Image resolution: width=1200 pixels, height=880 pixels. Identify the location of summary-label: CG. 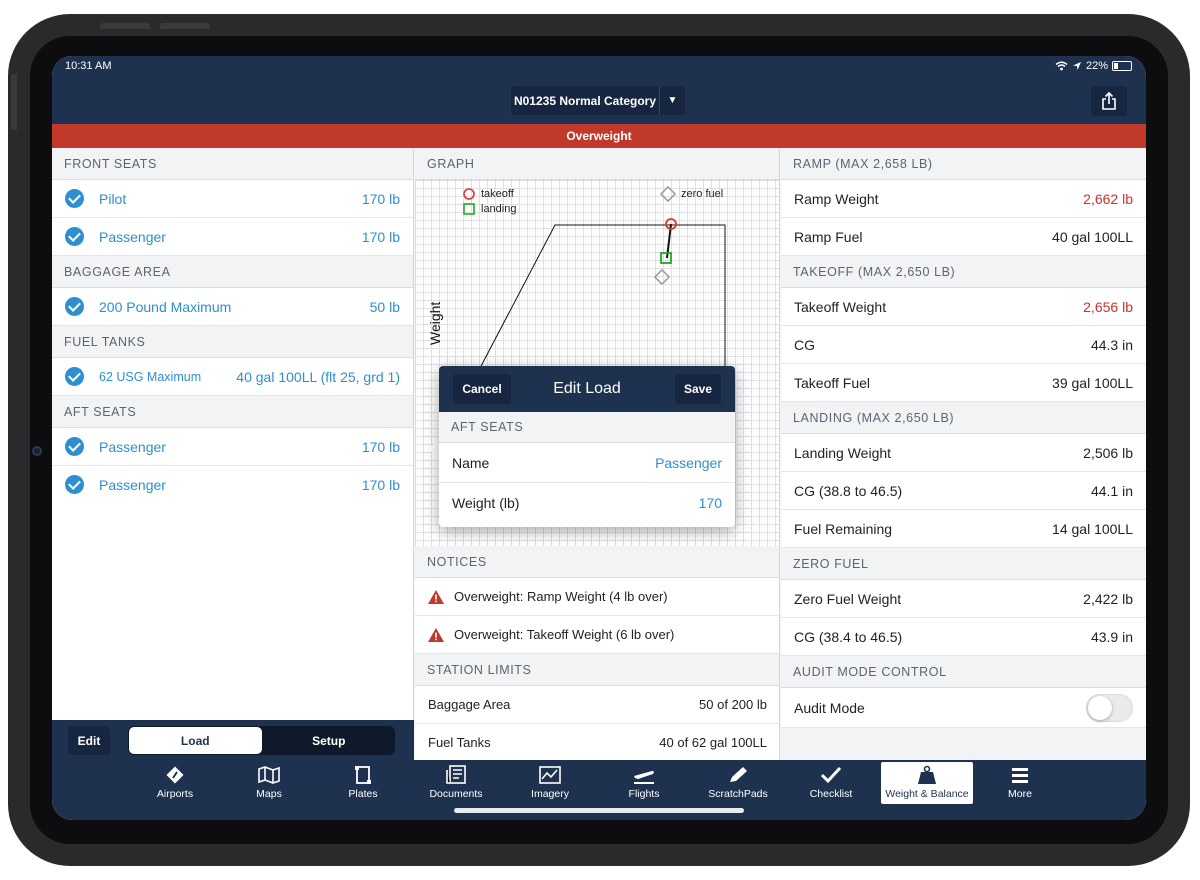
(804, 344).